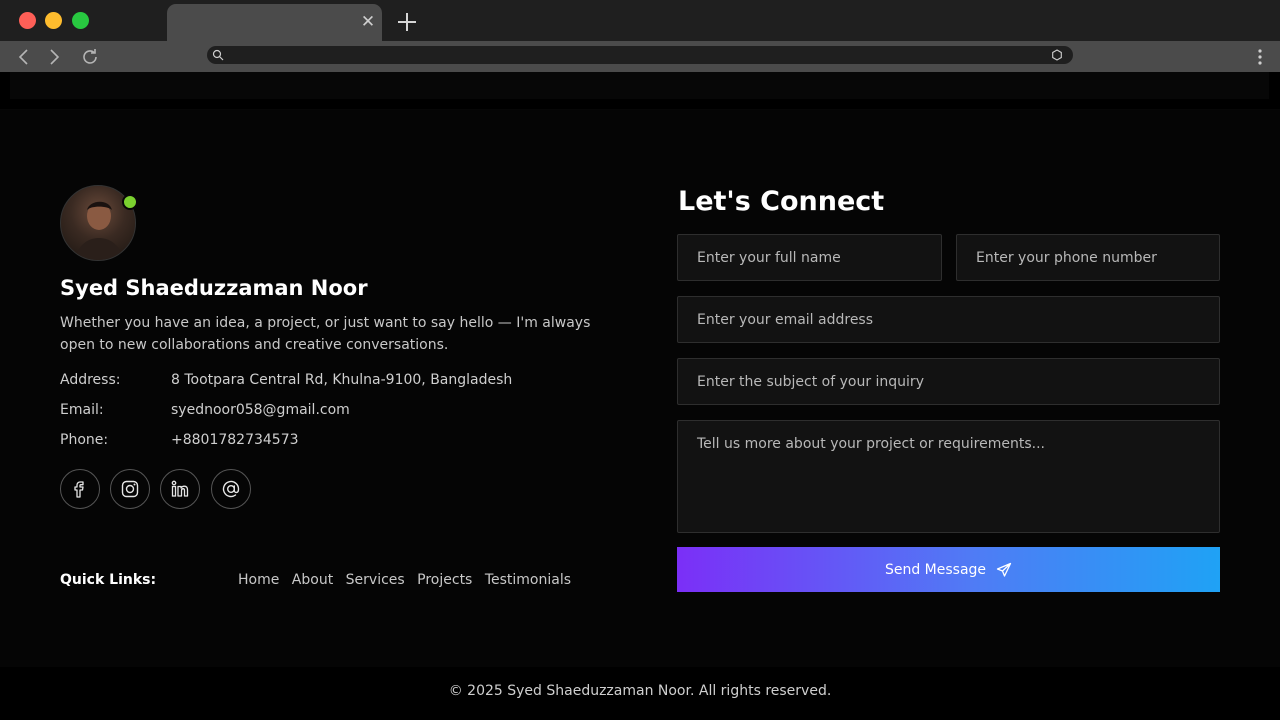 This screenshot has width=1280, height=720. I want to click on email-link, so click(231, 489).